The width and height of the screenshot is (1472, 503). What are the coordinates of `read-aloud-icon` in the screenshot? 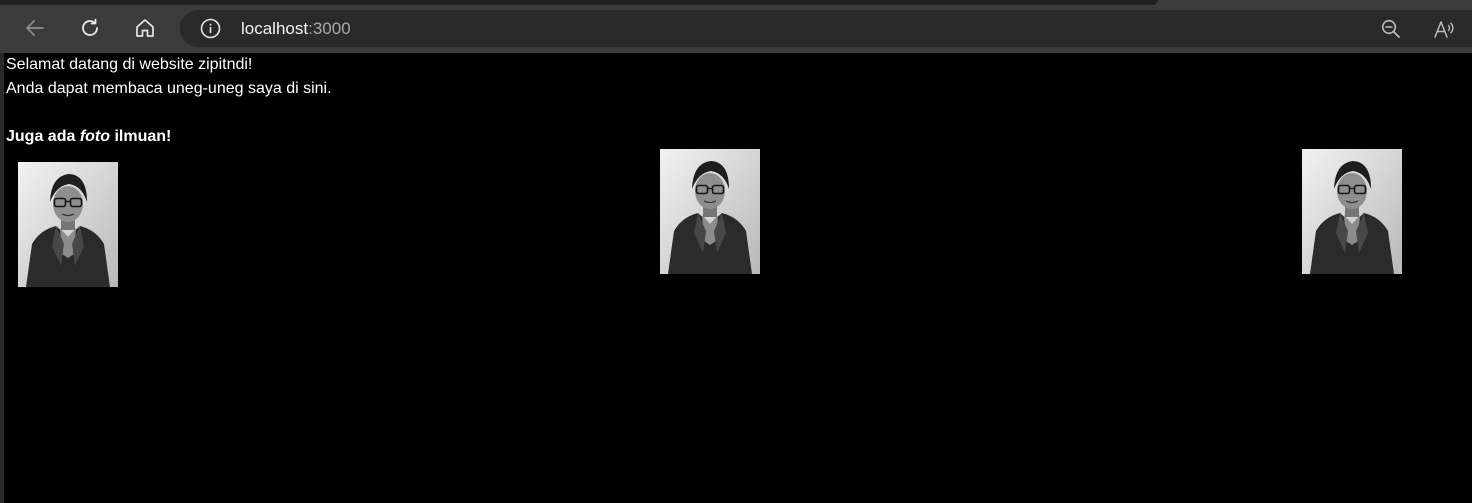 It's located at (1444, 29).